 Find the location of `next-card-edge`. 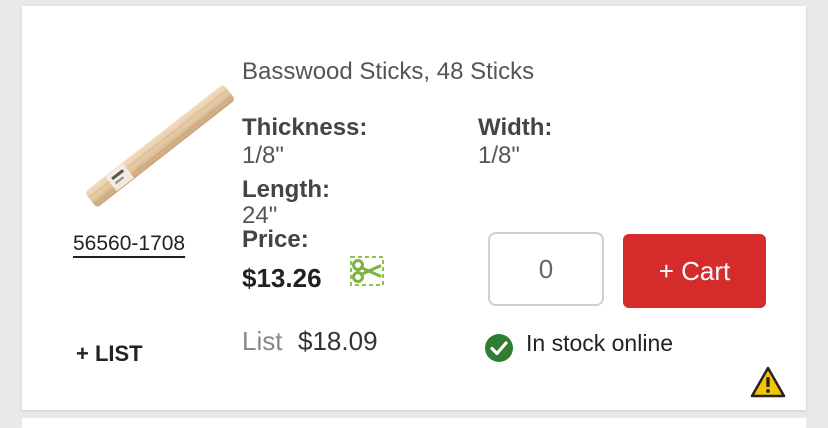

next-card-edge is located at coordinates (414, 423).